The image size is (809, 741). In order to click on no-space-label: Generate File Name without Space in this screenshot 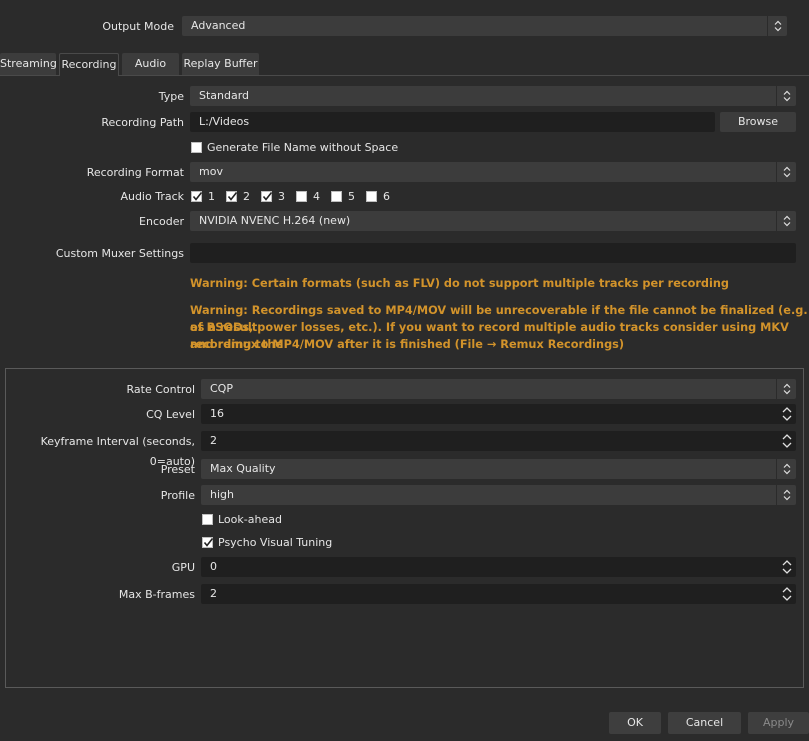, I will do `click(303, 147)`.